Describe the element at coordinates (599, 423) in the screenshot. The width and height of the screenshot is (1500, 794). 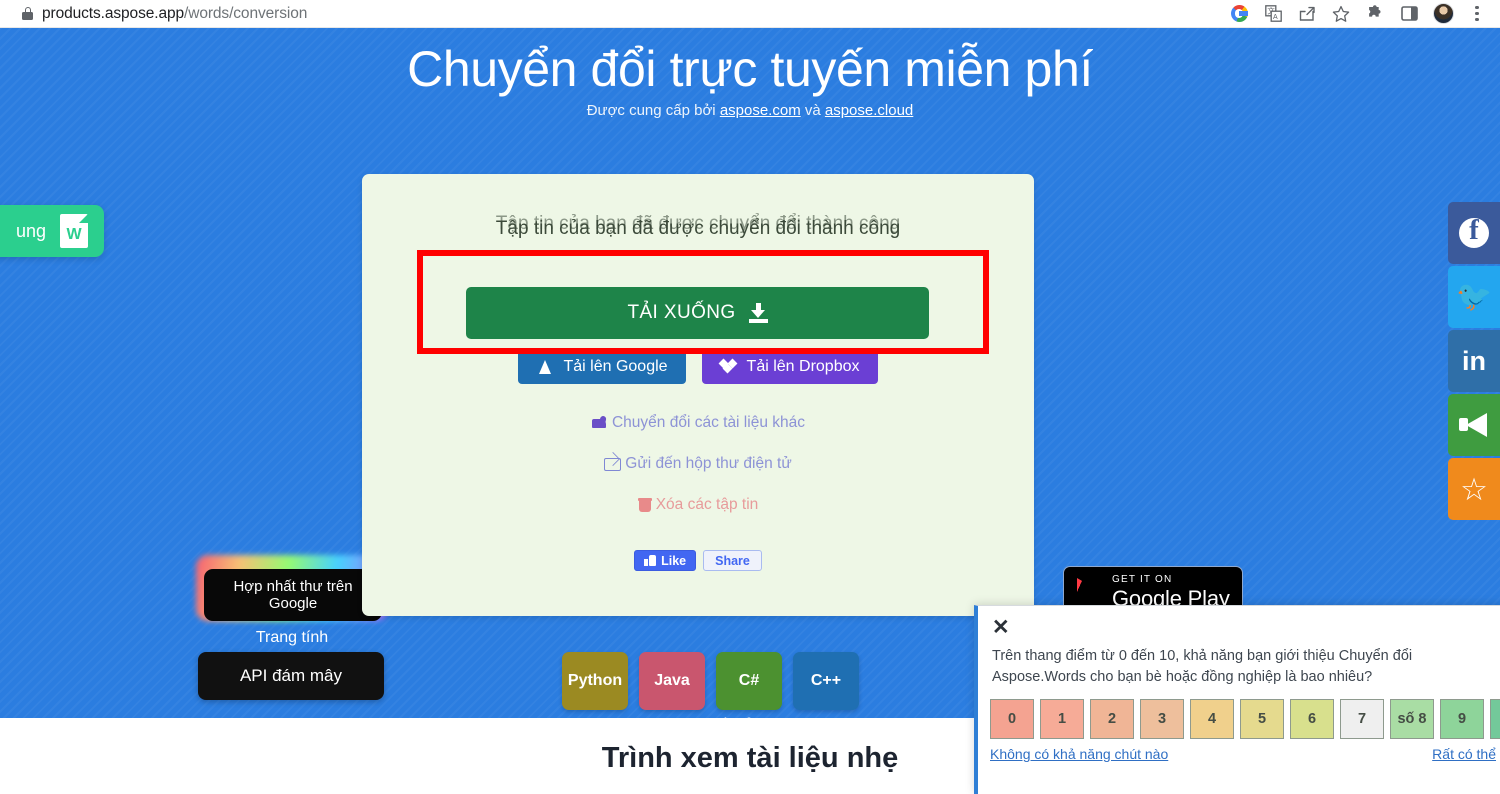
I see `horse-icon` at that location.